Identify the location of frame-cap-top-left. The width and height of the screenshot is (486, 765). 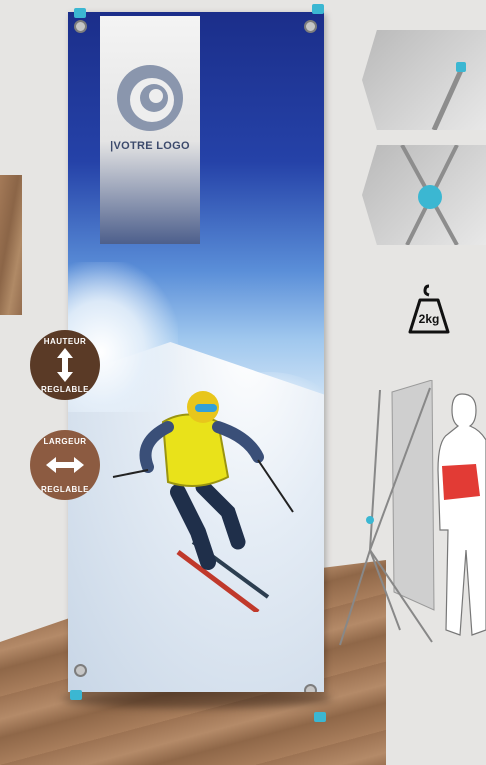
(80, 13).